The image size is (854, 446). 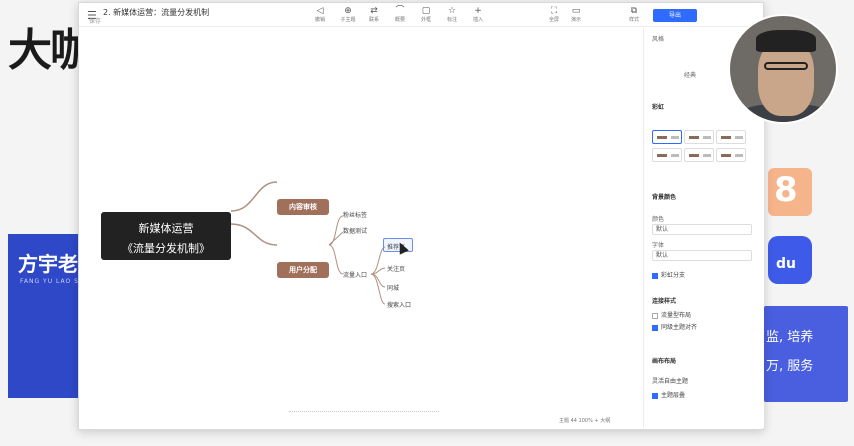 I want to click on leaf-topic: 搜索入口, so click(x=399, y=304).